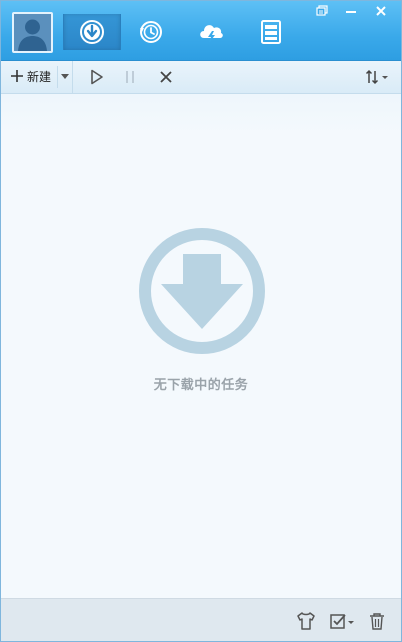 This screenshot has width=402, height=642. I want to click on nav-cloud-button, so click(211, 32).